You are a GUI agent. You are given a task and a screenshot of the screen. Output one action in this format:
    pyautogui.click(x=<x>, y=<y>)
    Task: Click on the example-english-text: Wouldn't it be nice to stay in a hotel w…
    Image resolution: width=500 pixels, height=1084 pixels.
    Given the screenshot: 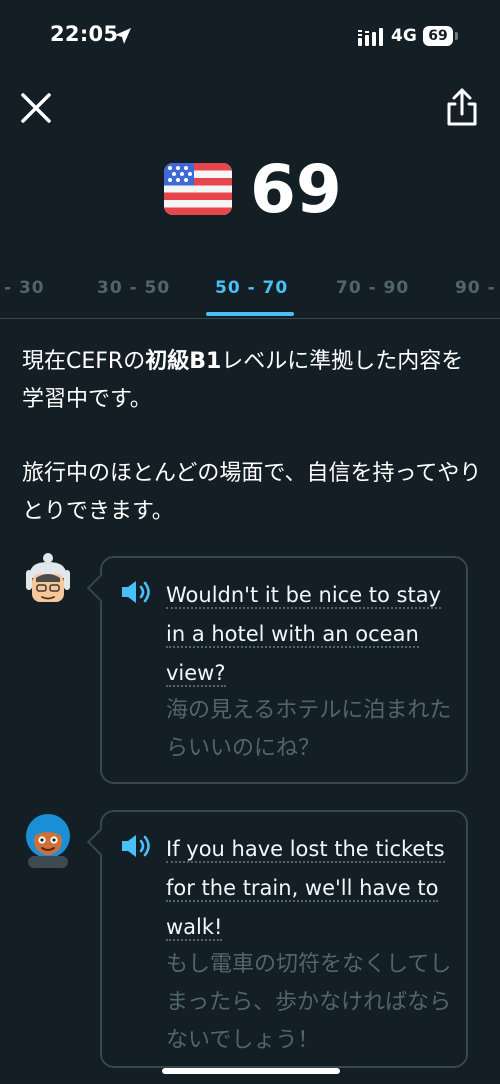 What is the action you would take?
    pyautogui.click(x=311, y=634)
    